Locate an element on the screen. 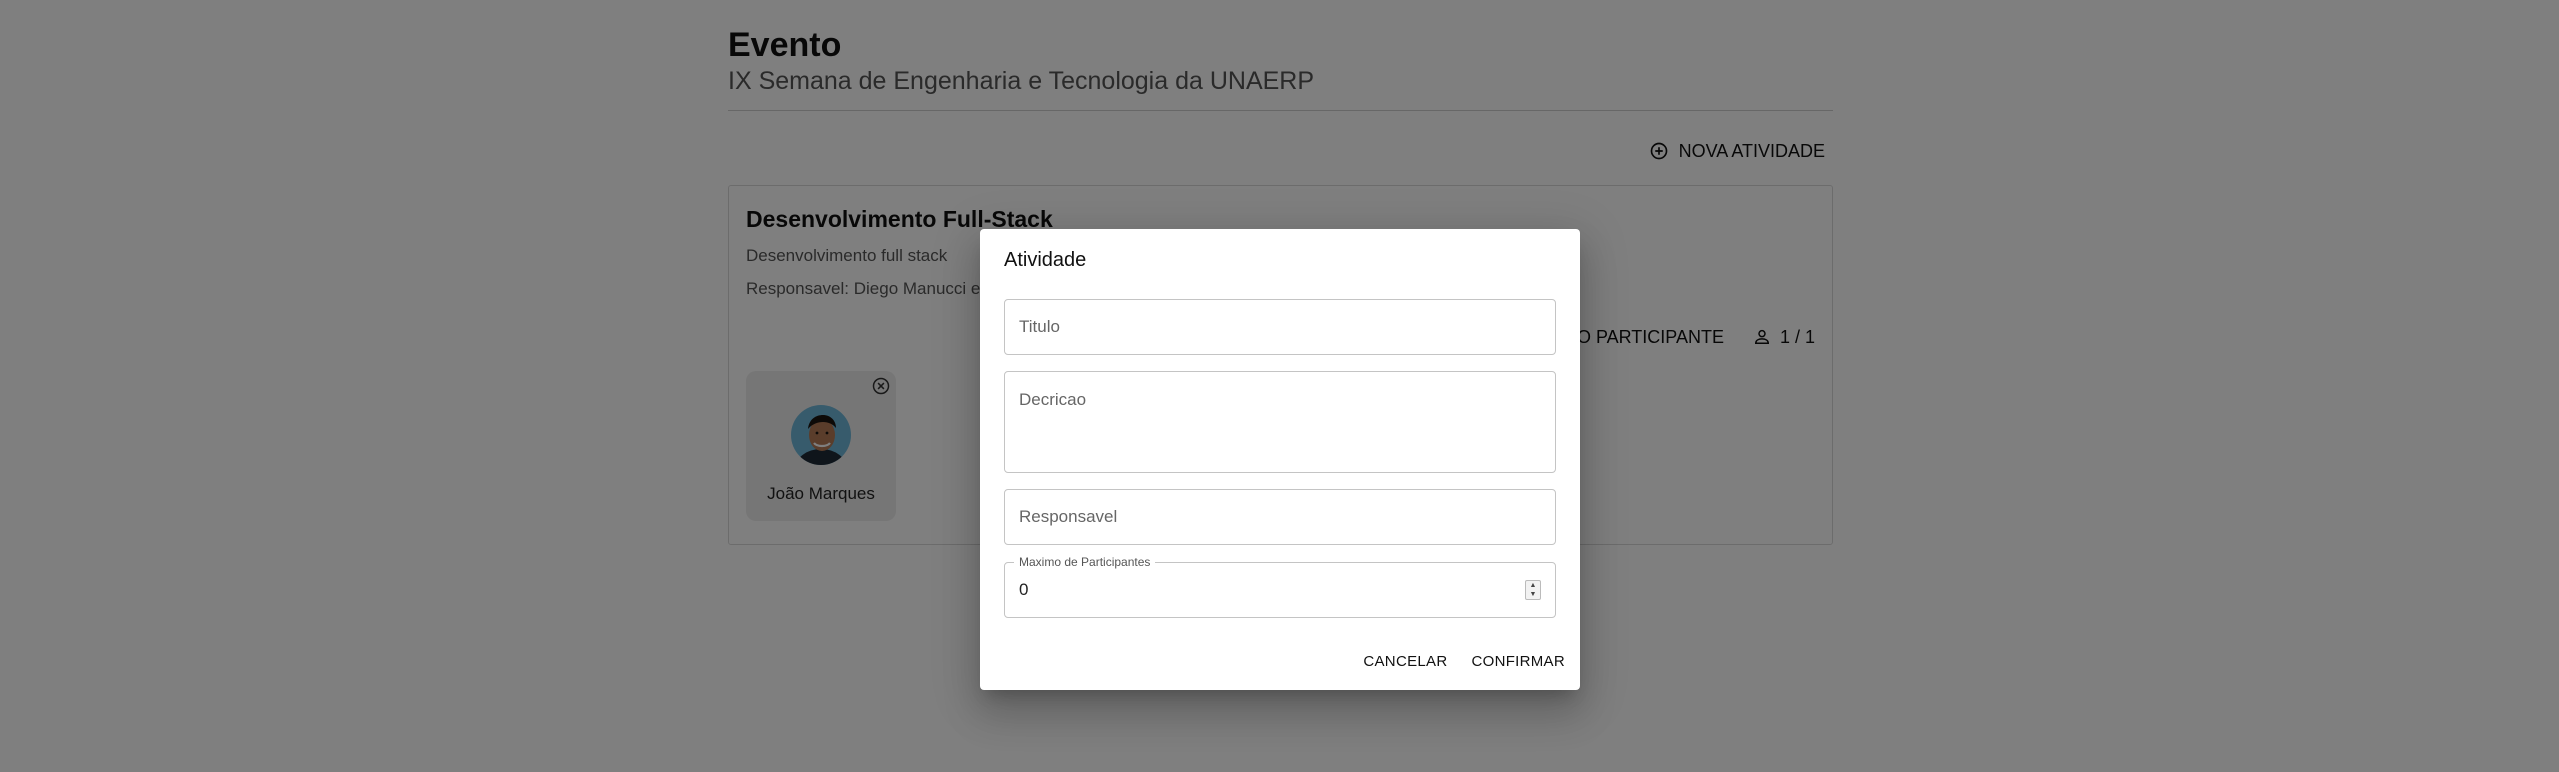  description-input is located at coordinates (1279, 428).